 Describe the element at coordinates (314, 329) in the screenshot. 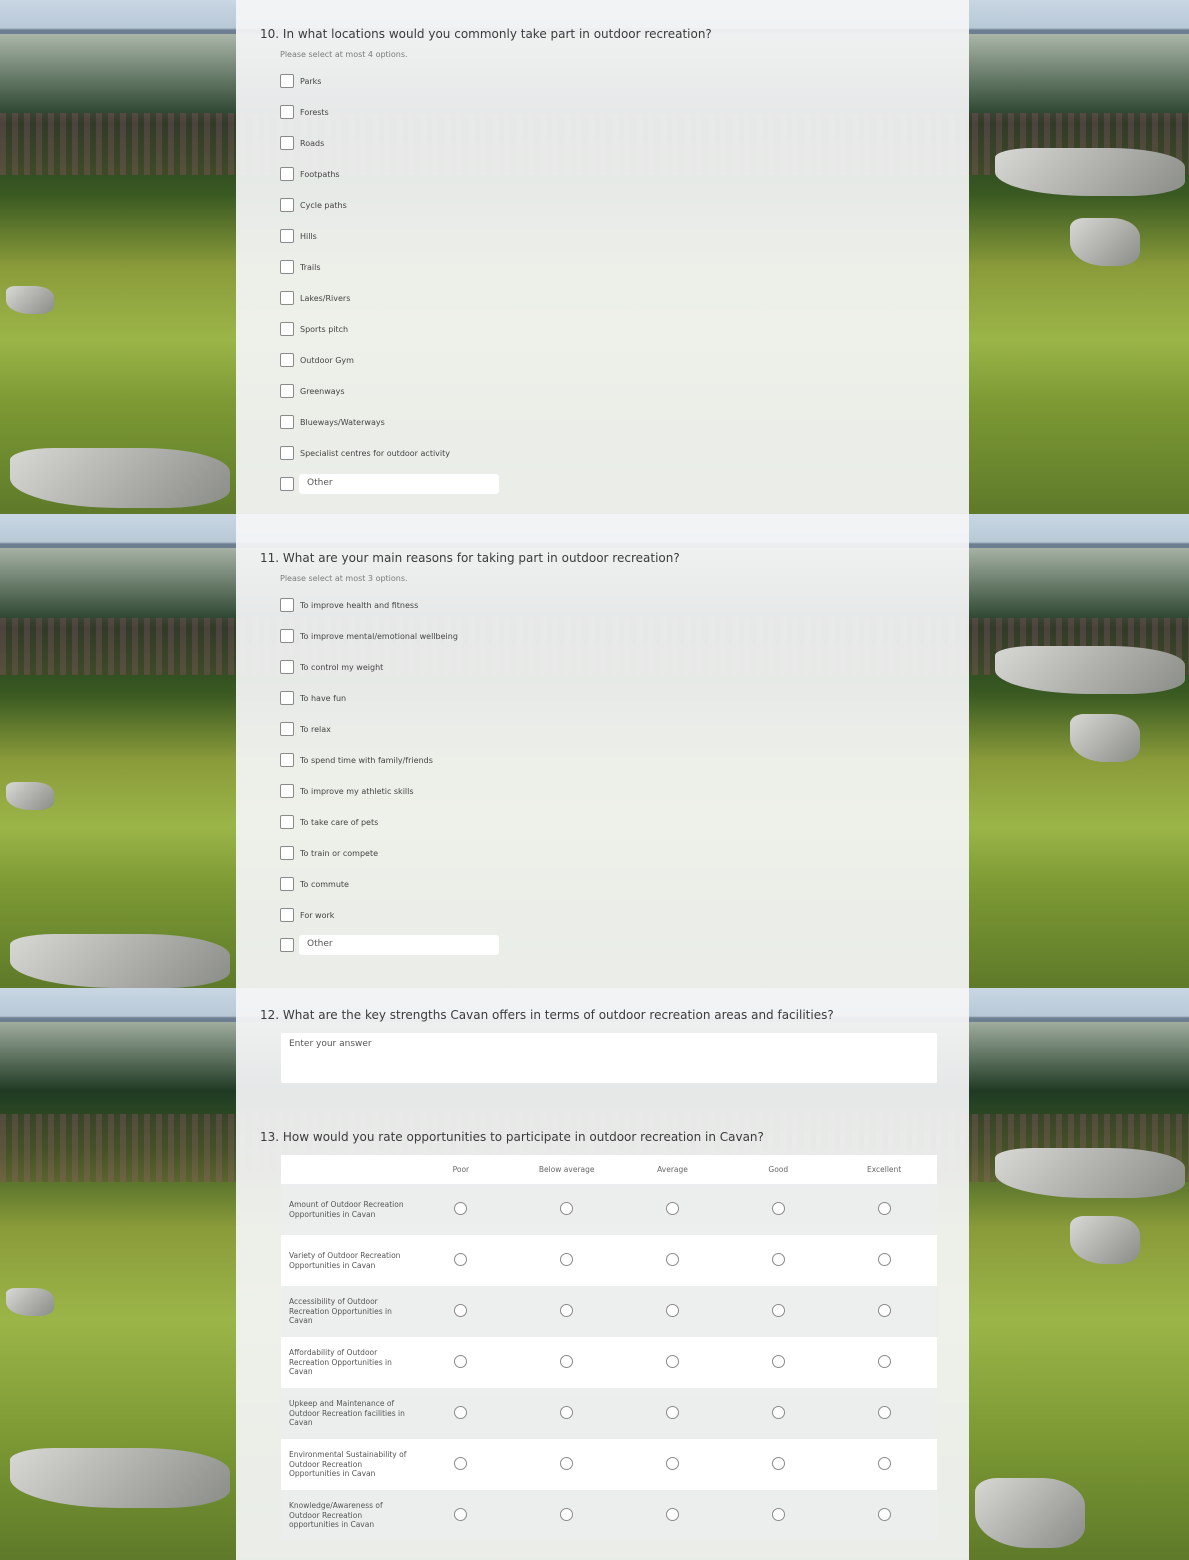

I see `option-sports-pitch: Sports pitch` at that location.